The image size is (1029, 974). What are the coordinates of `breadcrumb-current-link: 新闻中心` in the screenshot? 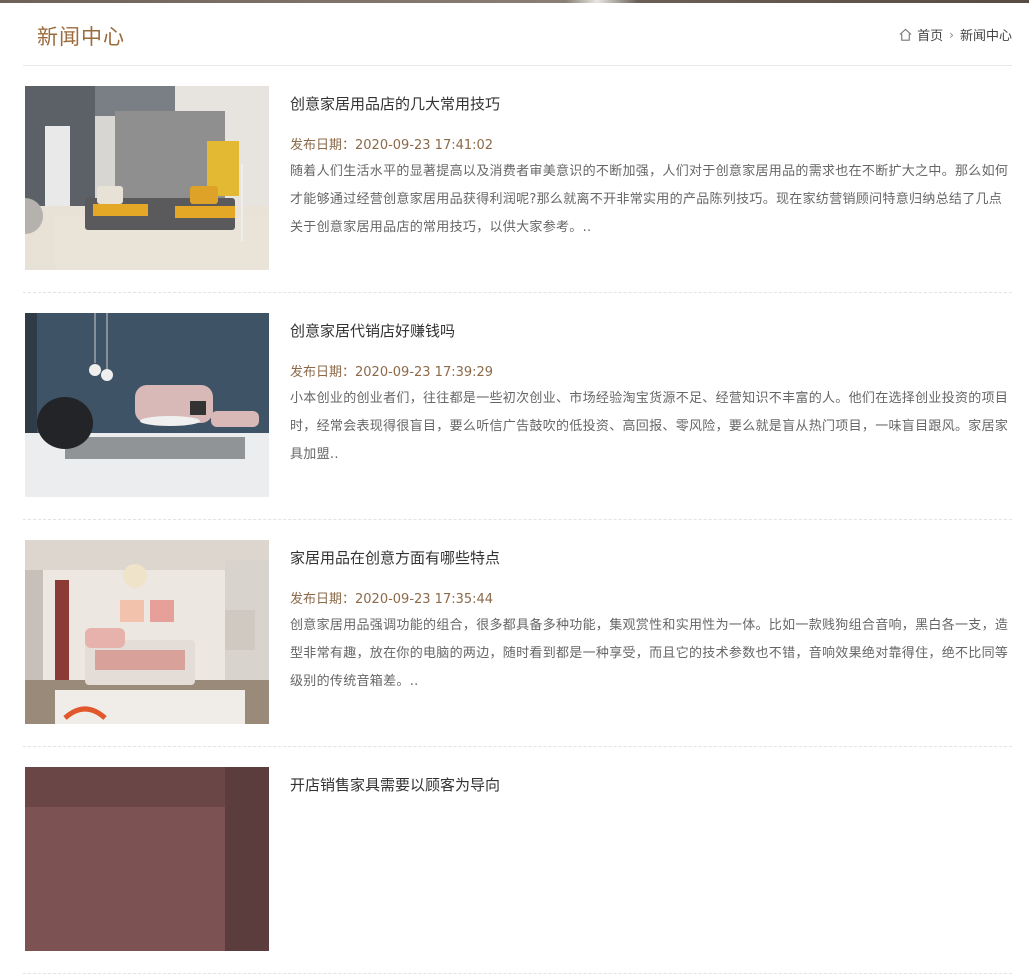 It's located at (986, 34).